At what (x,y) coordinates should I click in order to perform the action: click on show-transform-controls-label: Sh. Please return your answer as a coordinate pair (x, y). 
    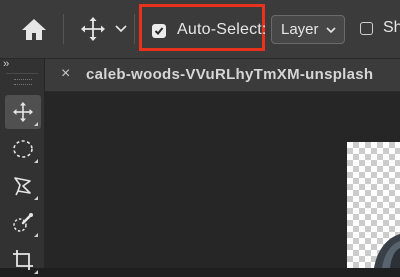
    Looking at the image, I should click on (391, 27).